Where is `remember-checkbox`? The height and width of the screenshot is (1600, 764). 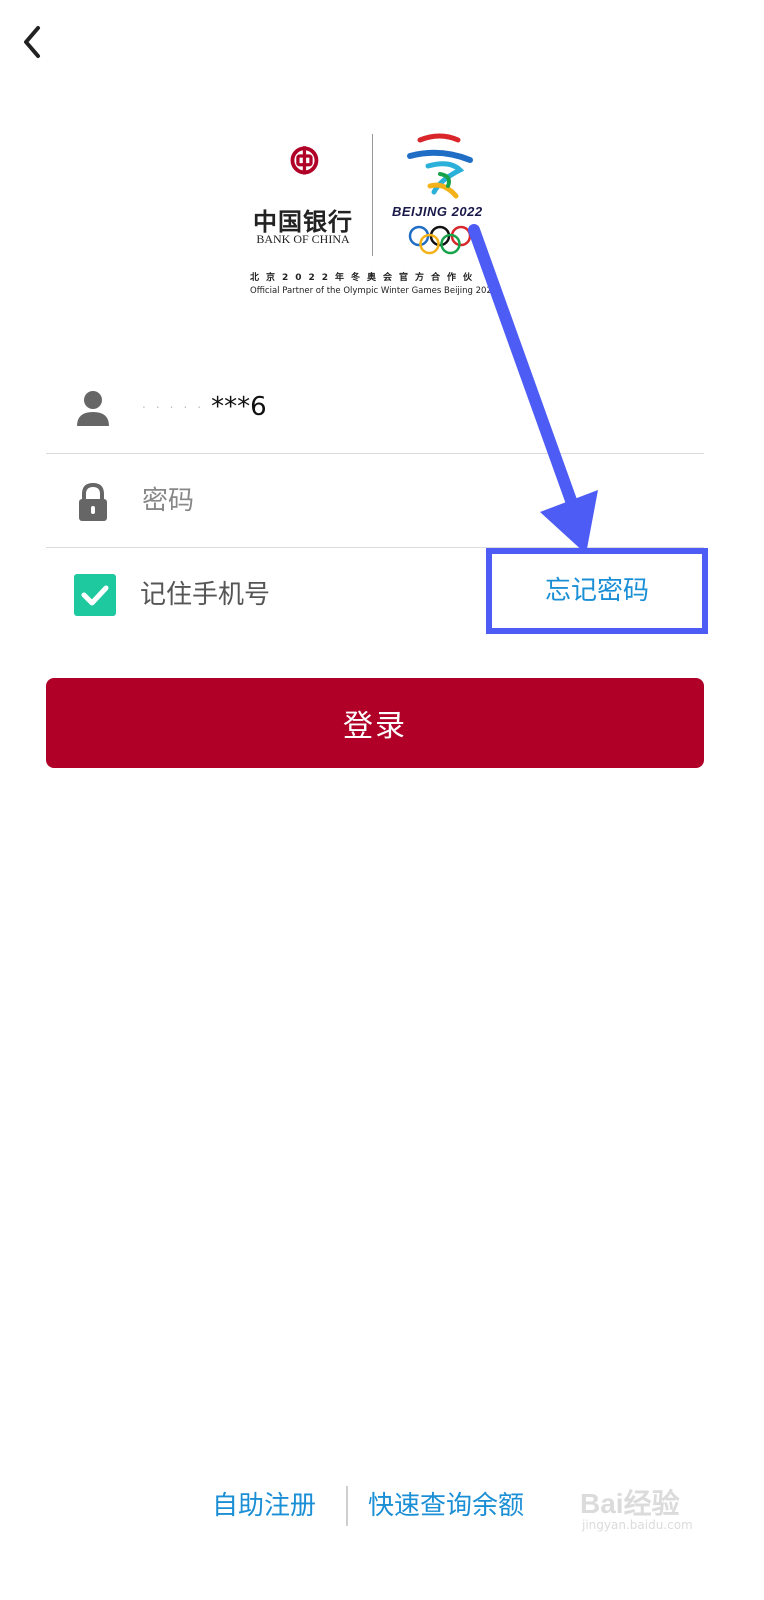
remember-checkbox is located at coordinates (95, 595).